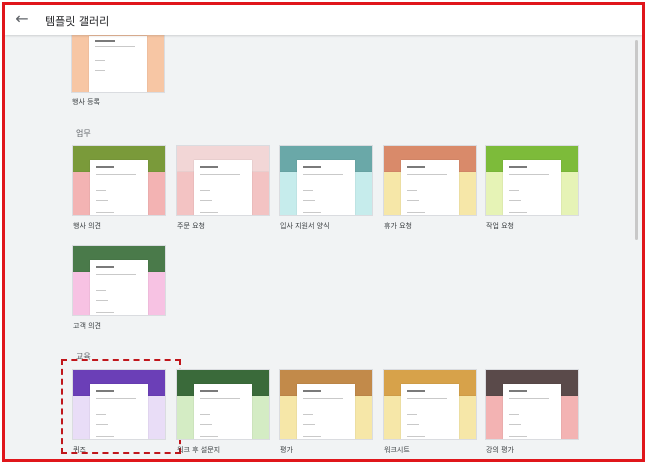  I want to click on section-title-work: 업무, so click(83, 133).